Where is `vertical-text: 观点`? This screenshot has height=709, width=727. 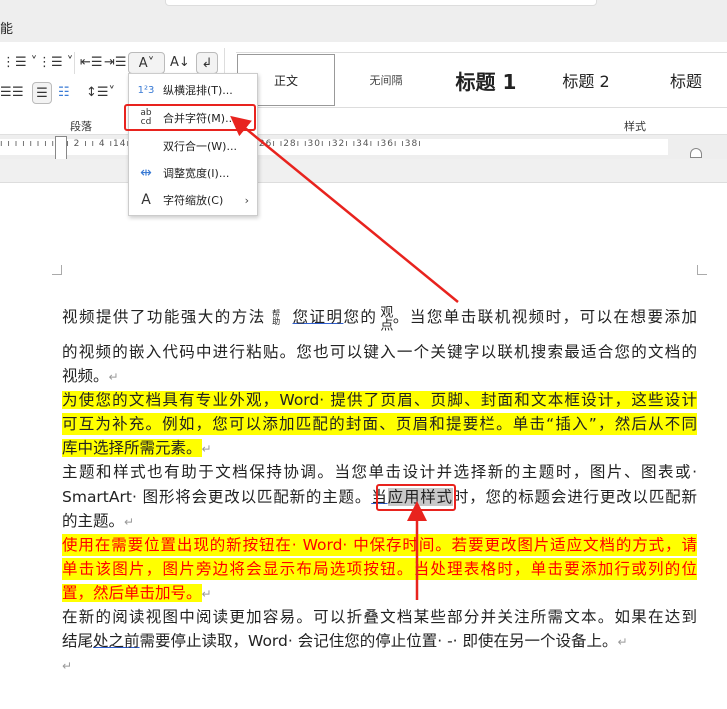 vertical-text: 观点 is located at coordinates (385, 317).